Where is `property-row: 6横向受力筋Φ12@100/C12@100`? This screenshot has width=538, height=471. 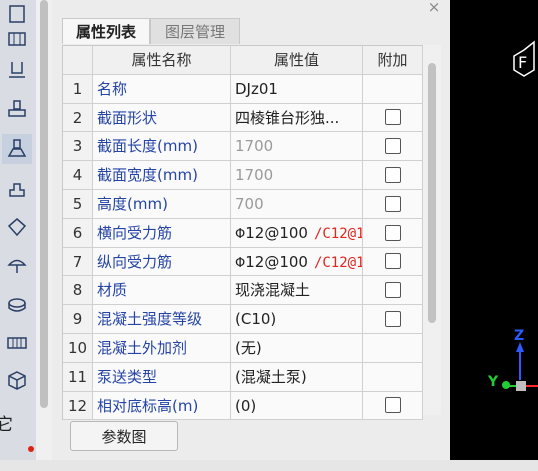 property-row: 6横向受力筋Φ12@100/C12@100 is located at coordinates (243, 233).